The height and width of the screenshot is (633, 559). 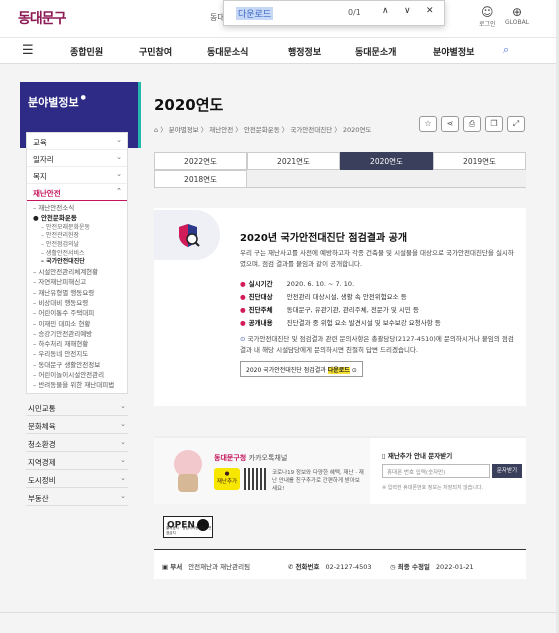 What do you see at coordinates (244, 339) in the screenshot?
I see `check-circle-icon: ⊙` at bounding box center [244, 339].